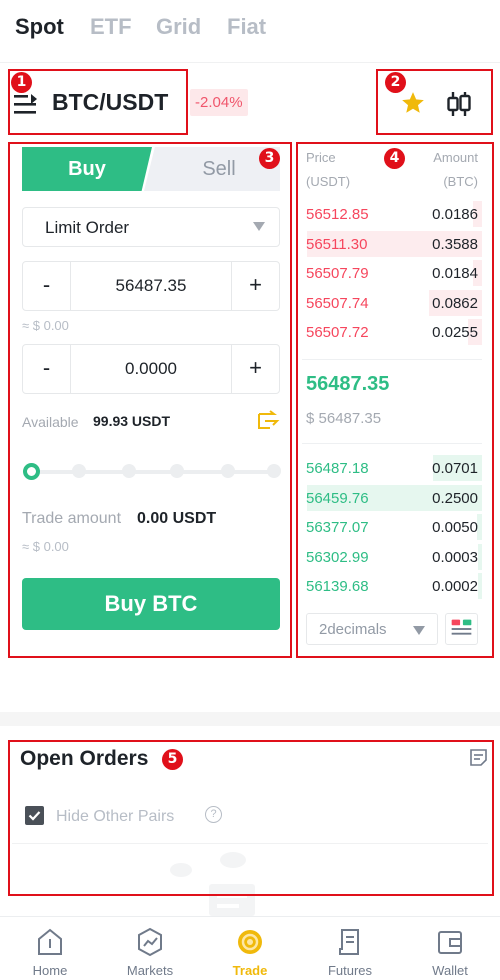 The height and width of the screenshot is (980, 500). I want to click on top-divider, so click(250, 62).